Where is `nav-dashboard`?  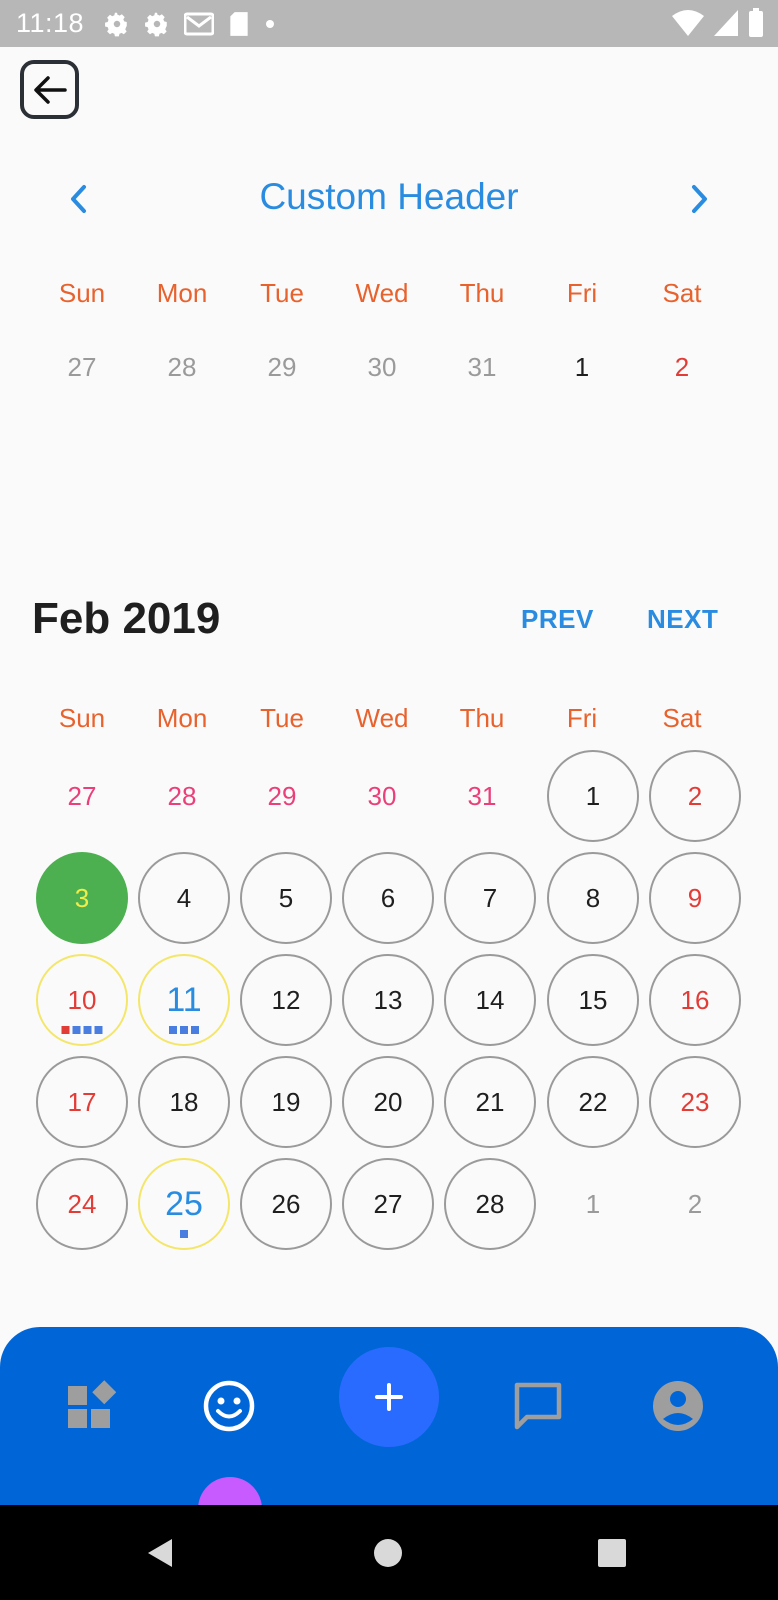 nav-dashboard is located at coordinates (90, 1406).